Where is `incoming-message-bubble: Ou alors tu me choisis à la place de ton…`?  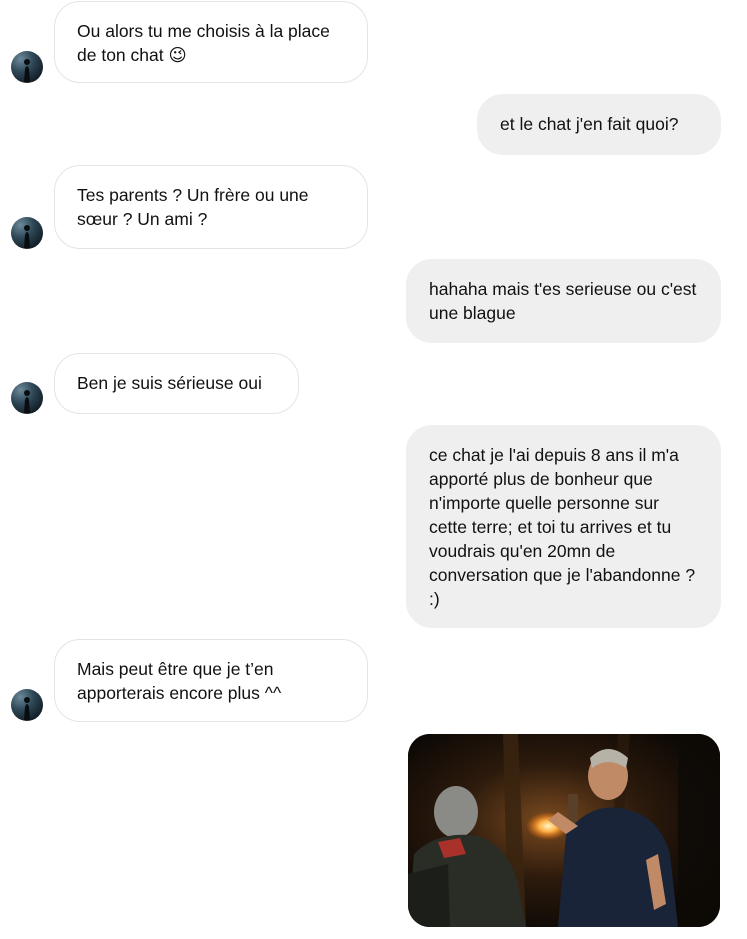 incoming-message-bubble: Ou alors tu me choisis à la place de ton… is located at coordinates (211, 42).